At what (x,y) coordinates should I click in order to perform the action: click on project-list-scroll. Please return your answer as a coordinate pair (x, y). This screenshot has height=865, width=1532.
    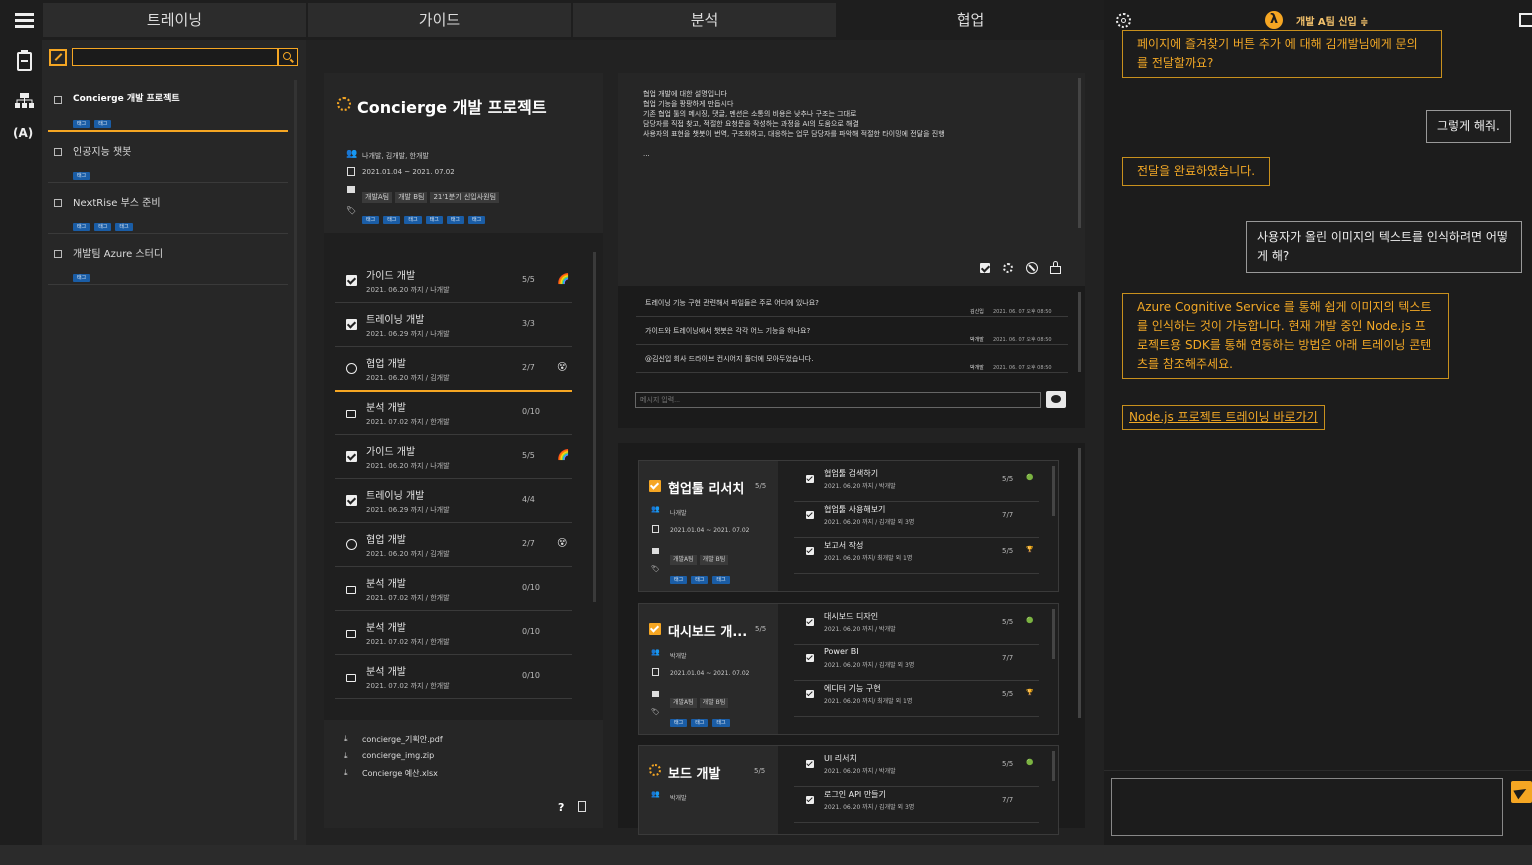
    Looking at the image, I should click on (295, 460).